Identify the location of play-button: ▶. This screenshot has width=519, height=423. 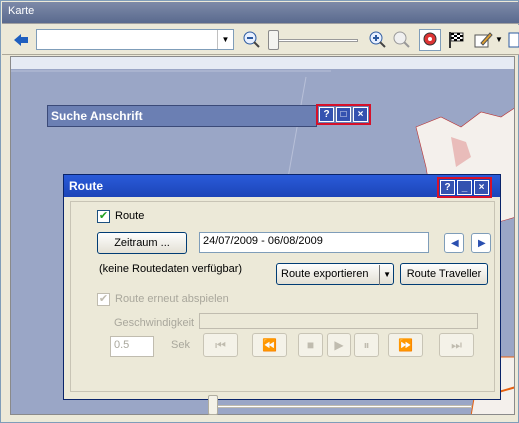
(339, 345).